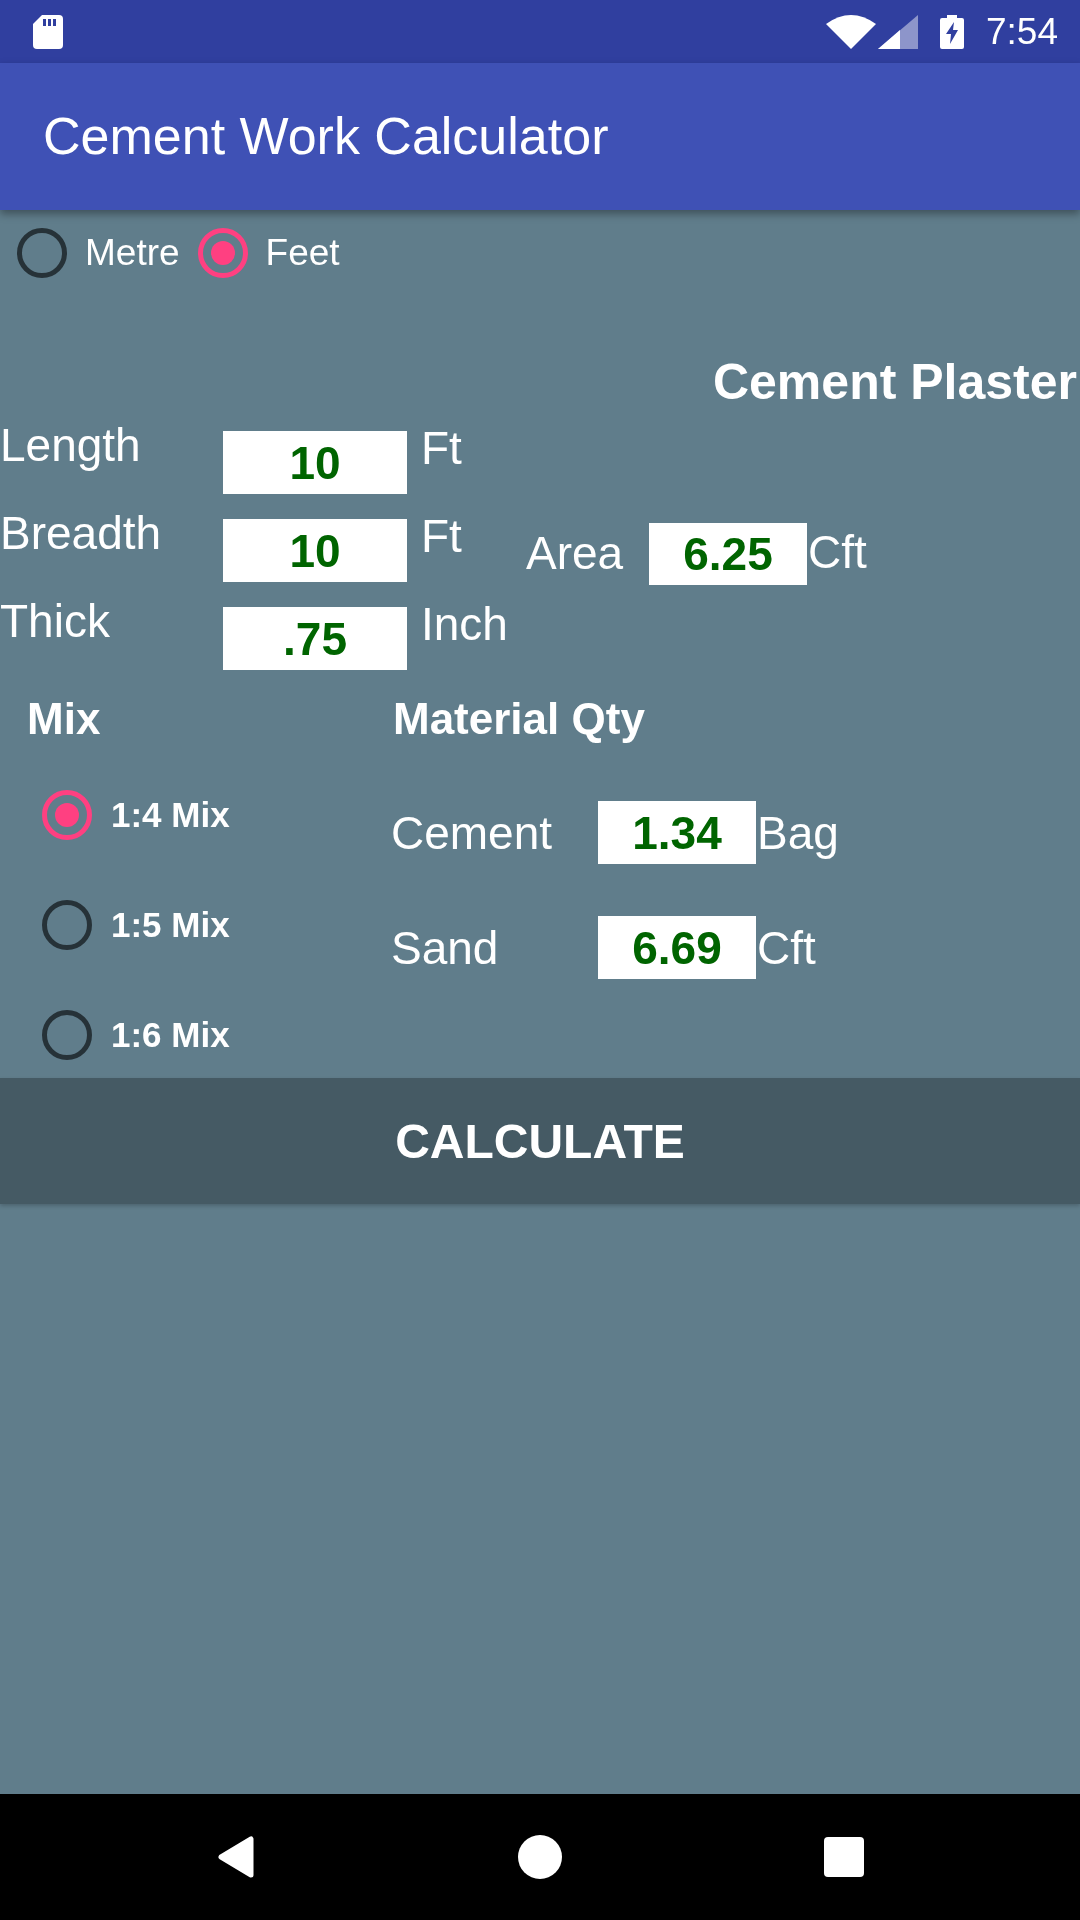 The width and height of the screenshot is (1080, 1920). I want to click on material-heading: Material Qty, so click(519, 719).